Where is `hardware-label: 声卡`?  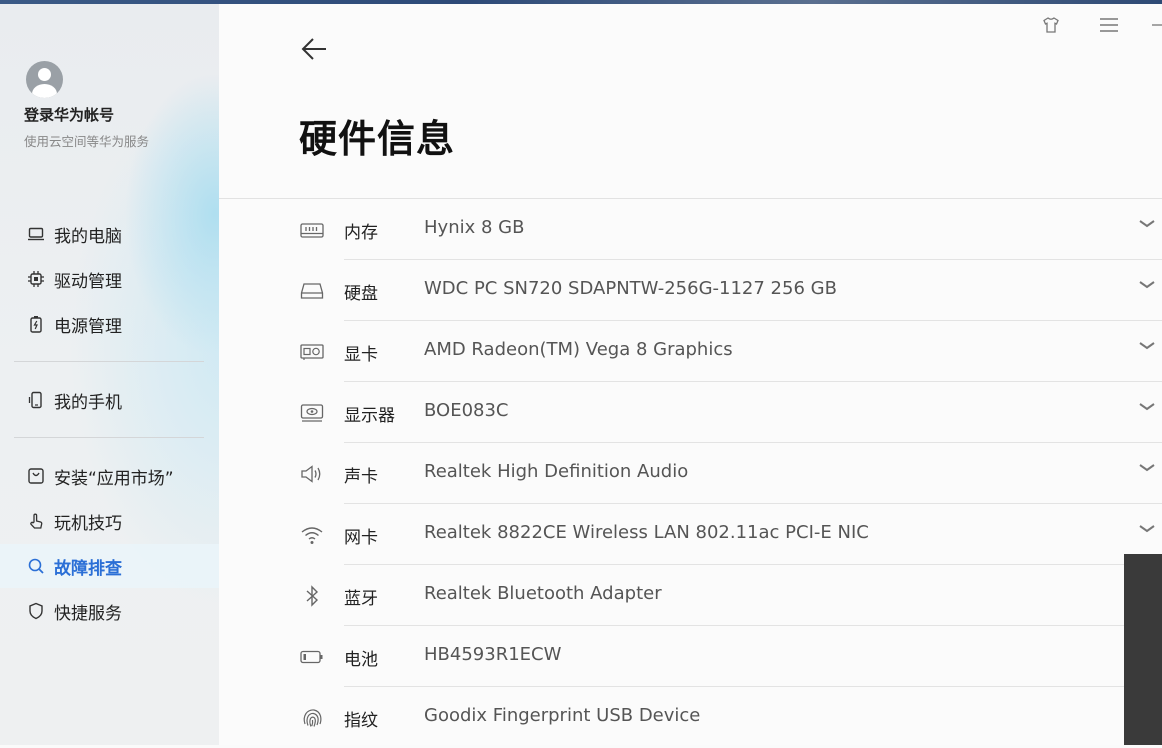
hardware-label: 声卡 is located at coordinates (361, 477).